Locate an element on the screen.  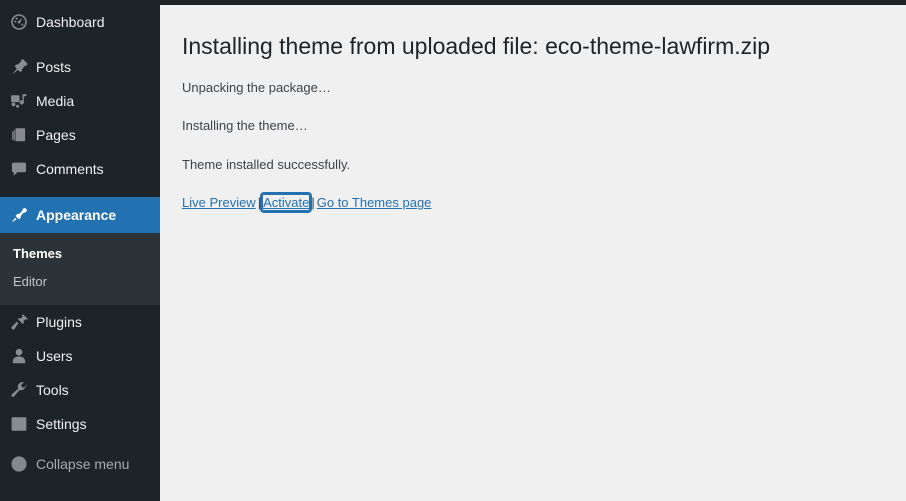
status-line-success: Theme installed successfully. is located at coordinates (266, 164).